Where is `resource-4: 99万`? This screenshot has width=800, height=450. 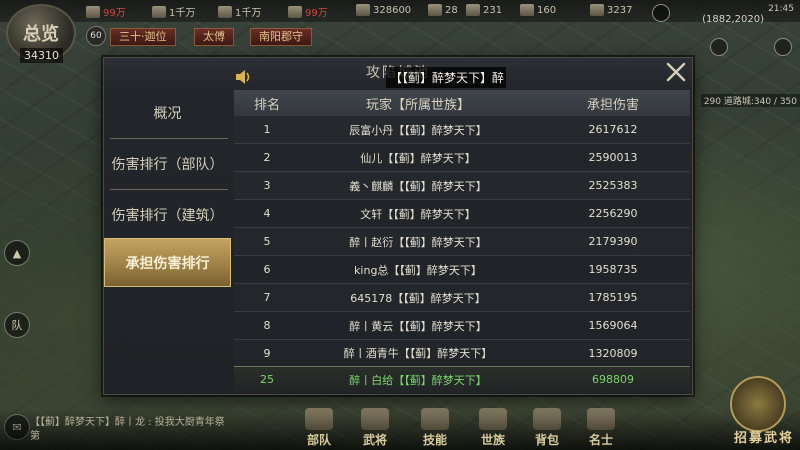
resource-4: 99万 is located at coordinates (308, 11).